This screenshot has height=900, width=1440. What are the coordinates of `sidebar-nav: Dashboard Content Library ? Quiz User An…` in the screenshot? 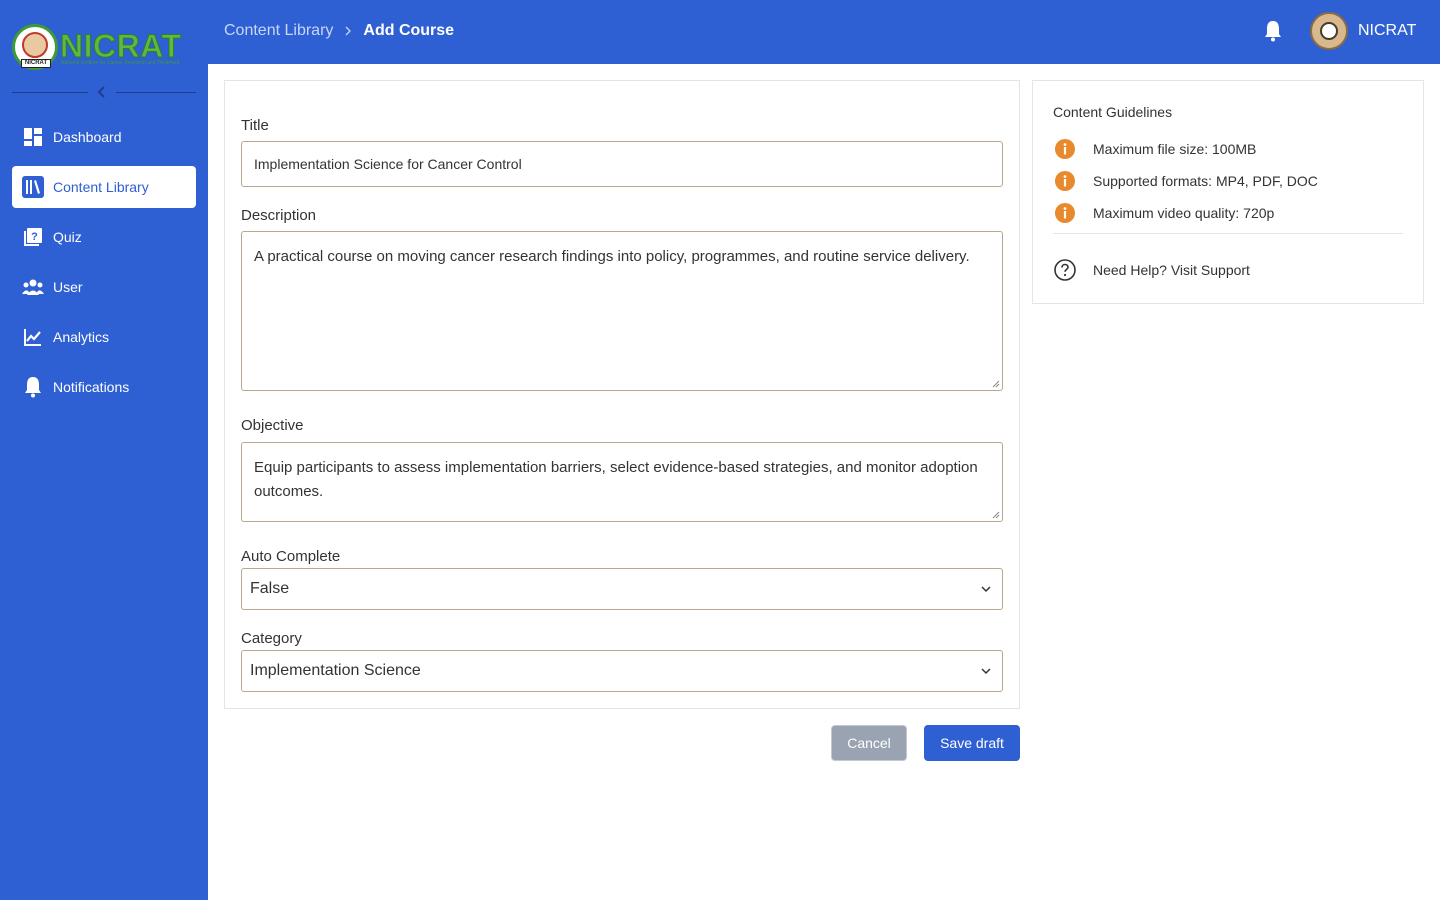 It's located at (104, 266).